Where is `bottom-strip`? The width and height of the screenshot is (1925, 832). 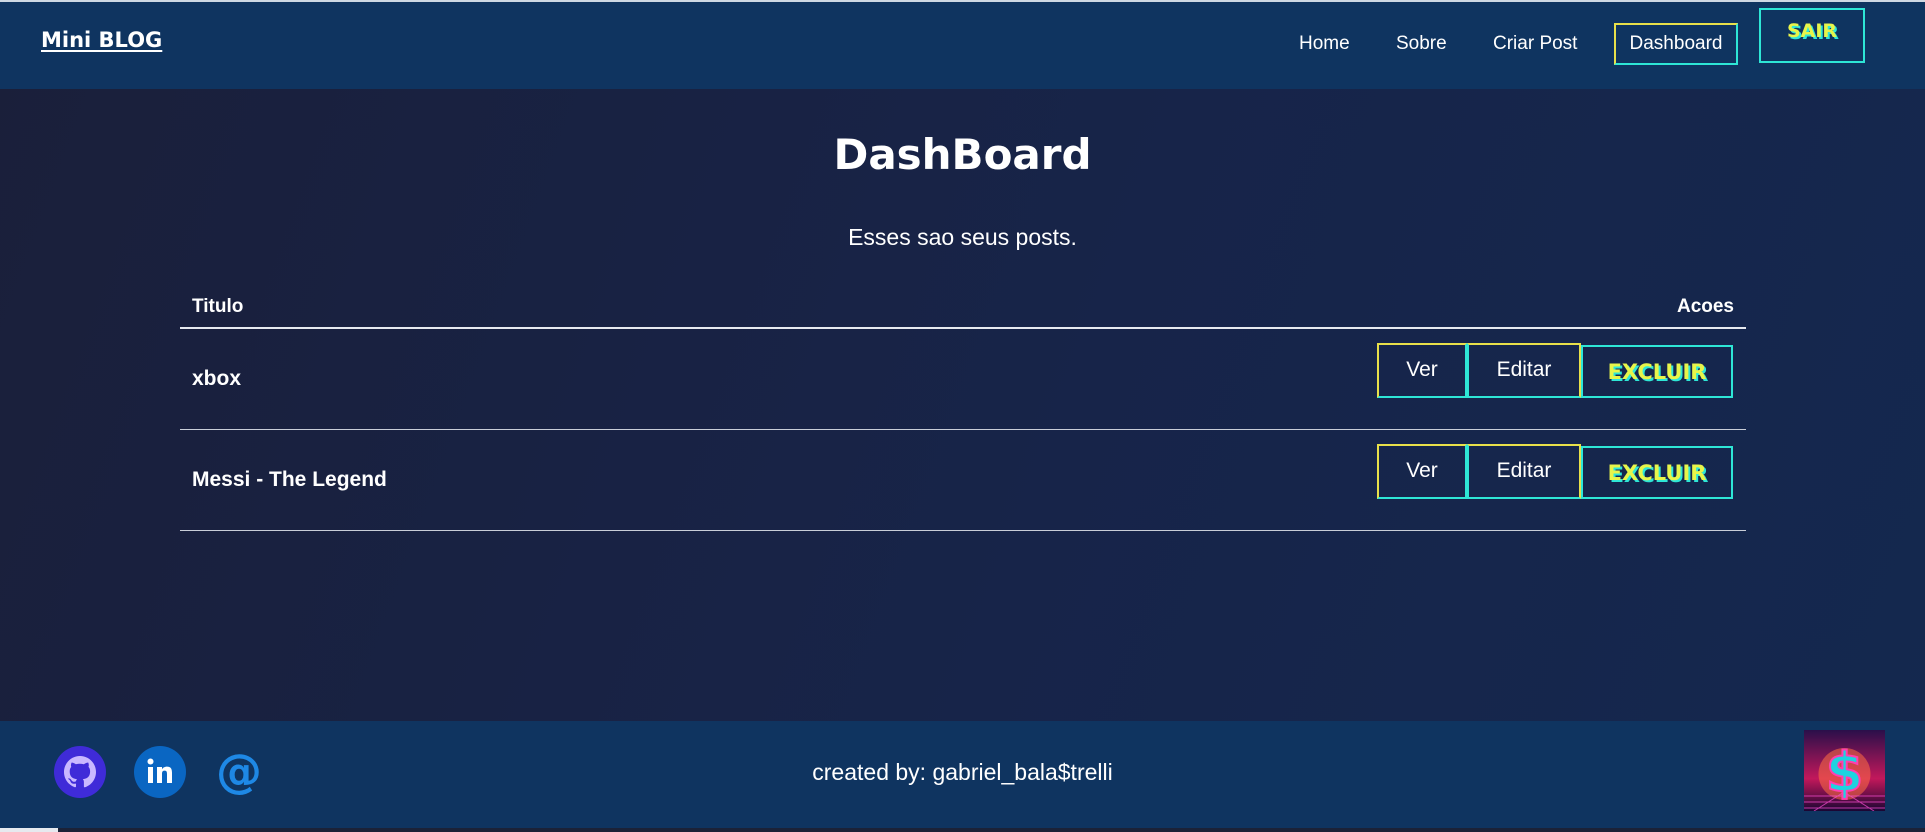
bottom-strip is located at coordinates (962, 830).